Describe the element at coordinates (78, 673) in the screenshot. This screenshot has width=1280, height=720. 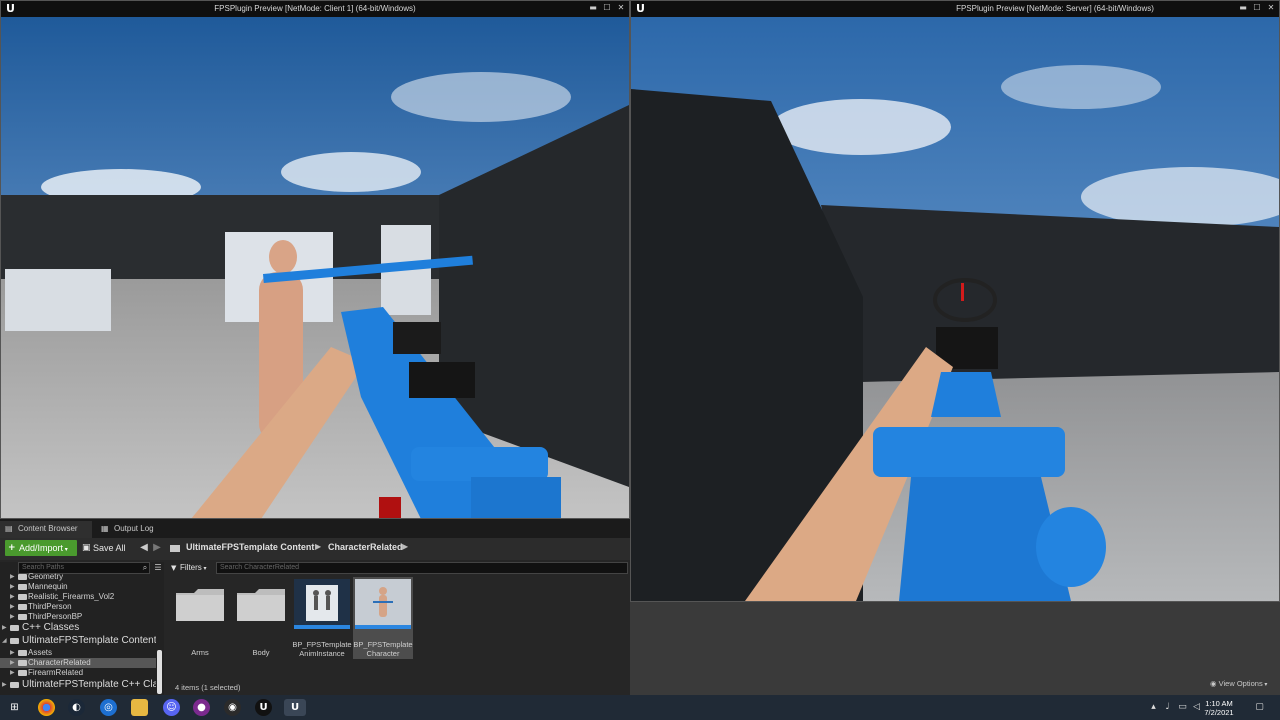
I see `tree-item-firearmrelated: ▶ FirearmRelated` at that location.